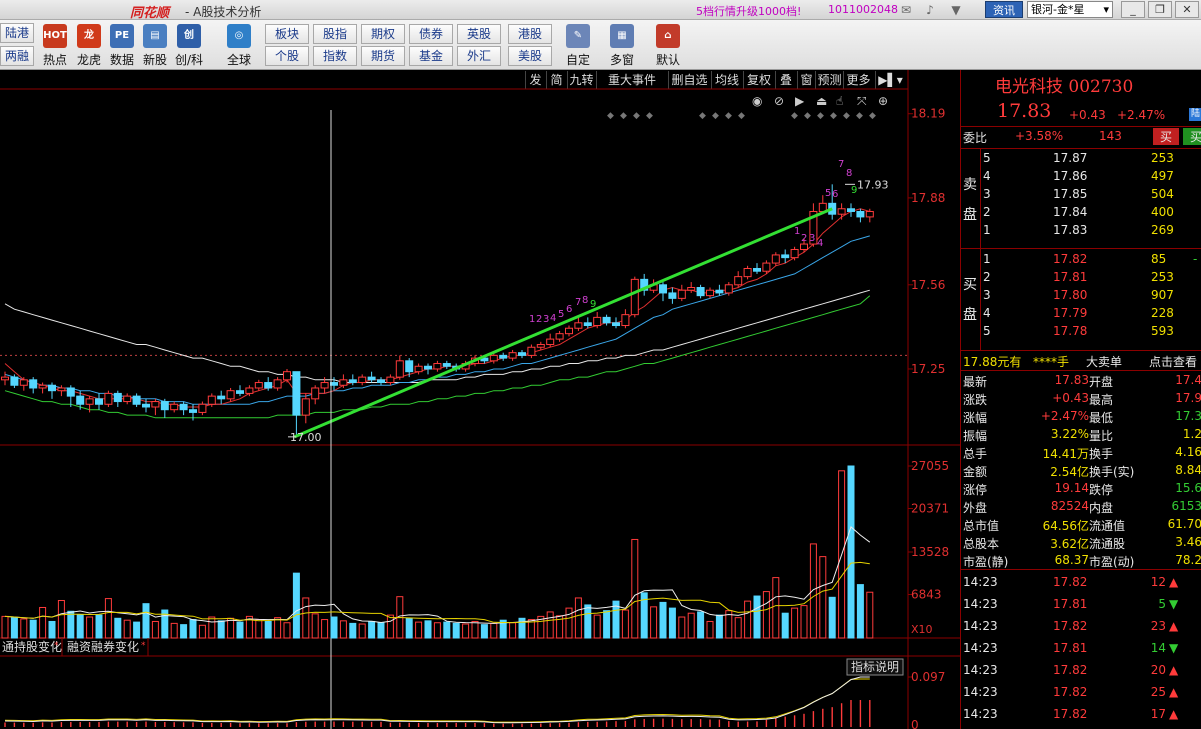 Image resolution: width=1201 pixels, height=729 pixels. I want to click on toolbar-hot-button: HOT 热点, so click(55, 45).